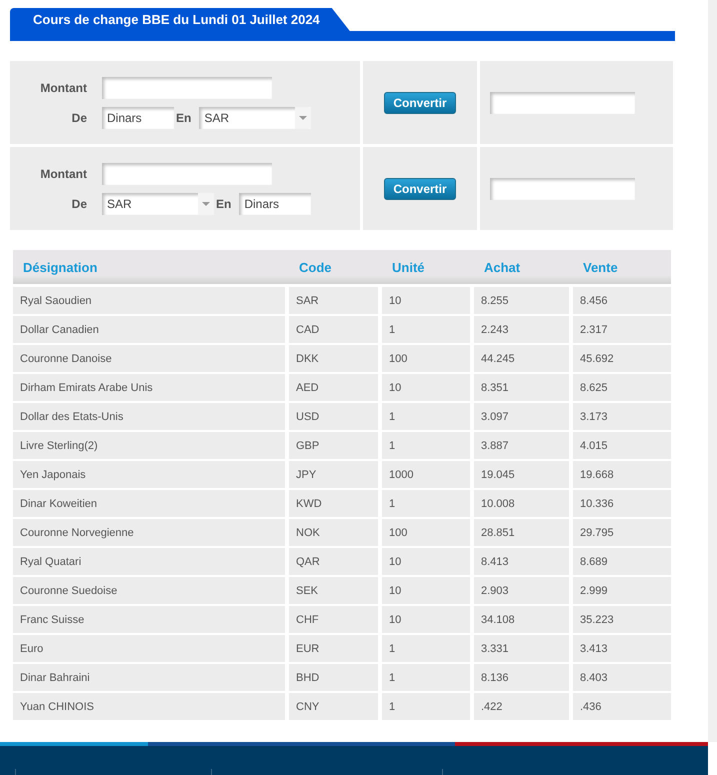 This screenshot has height=775, width=717. What do you see at coordinates (149, 474) in the screenshot?
I see `table-cell: Yen Japonais` at bounding box center [149, 474].